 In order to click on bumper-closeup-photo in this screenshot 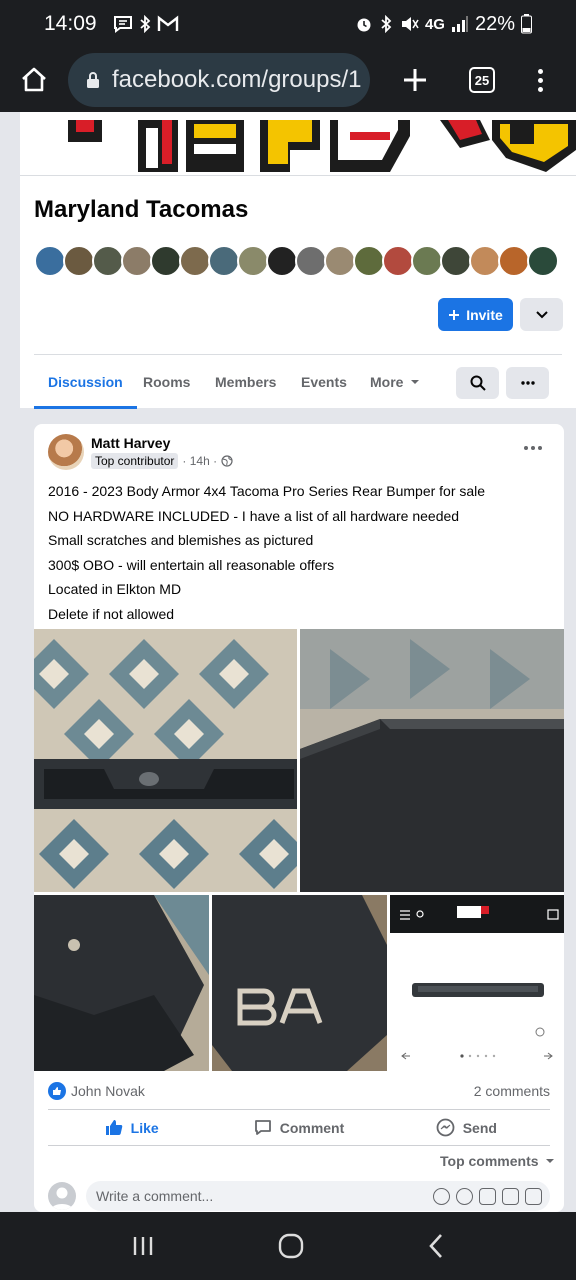, I will do `click(432, 760)`.